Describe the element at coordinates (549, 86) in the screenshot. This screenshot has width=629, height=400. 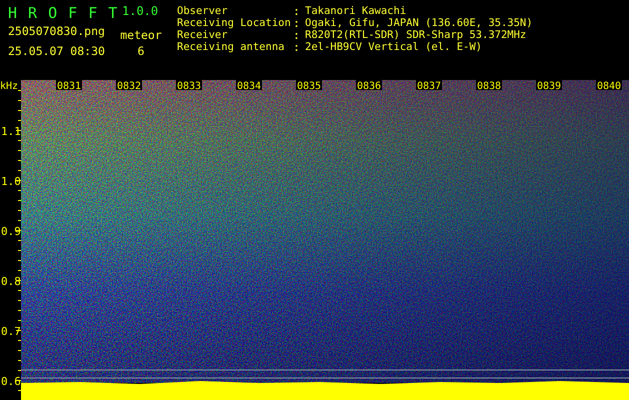
I see `time-label: 0839` at that location.